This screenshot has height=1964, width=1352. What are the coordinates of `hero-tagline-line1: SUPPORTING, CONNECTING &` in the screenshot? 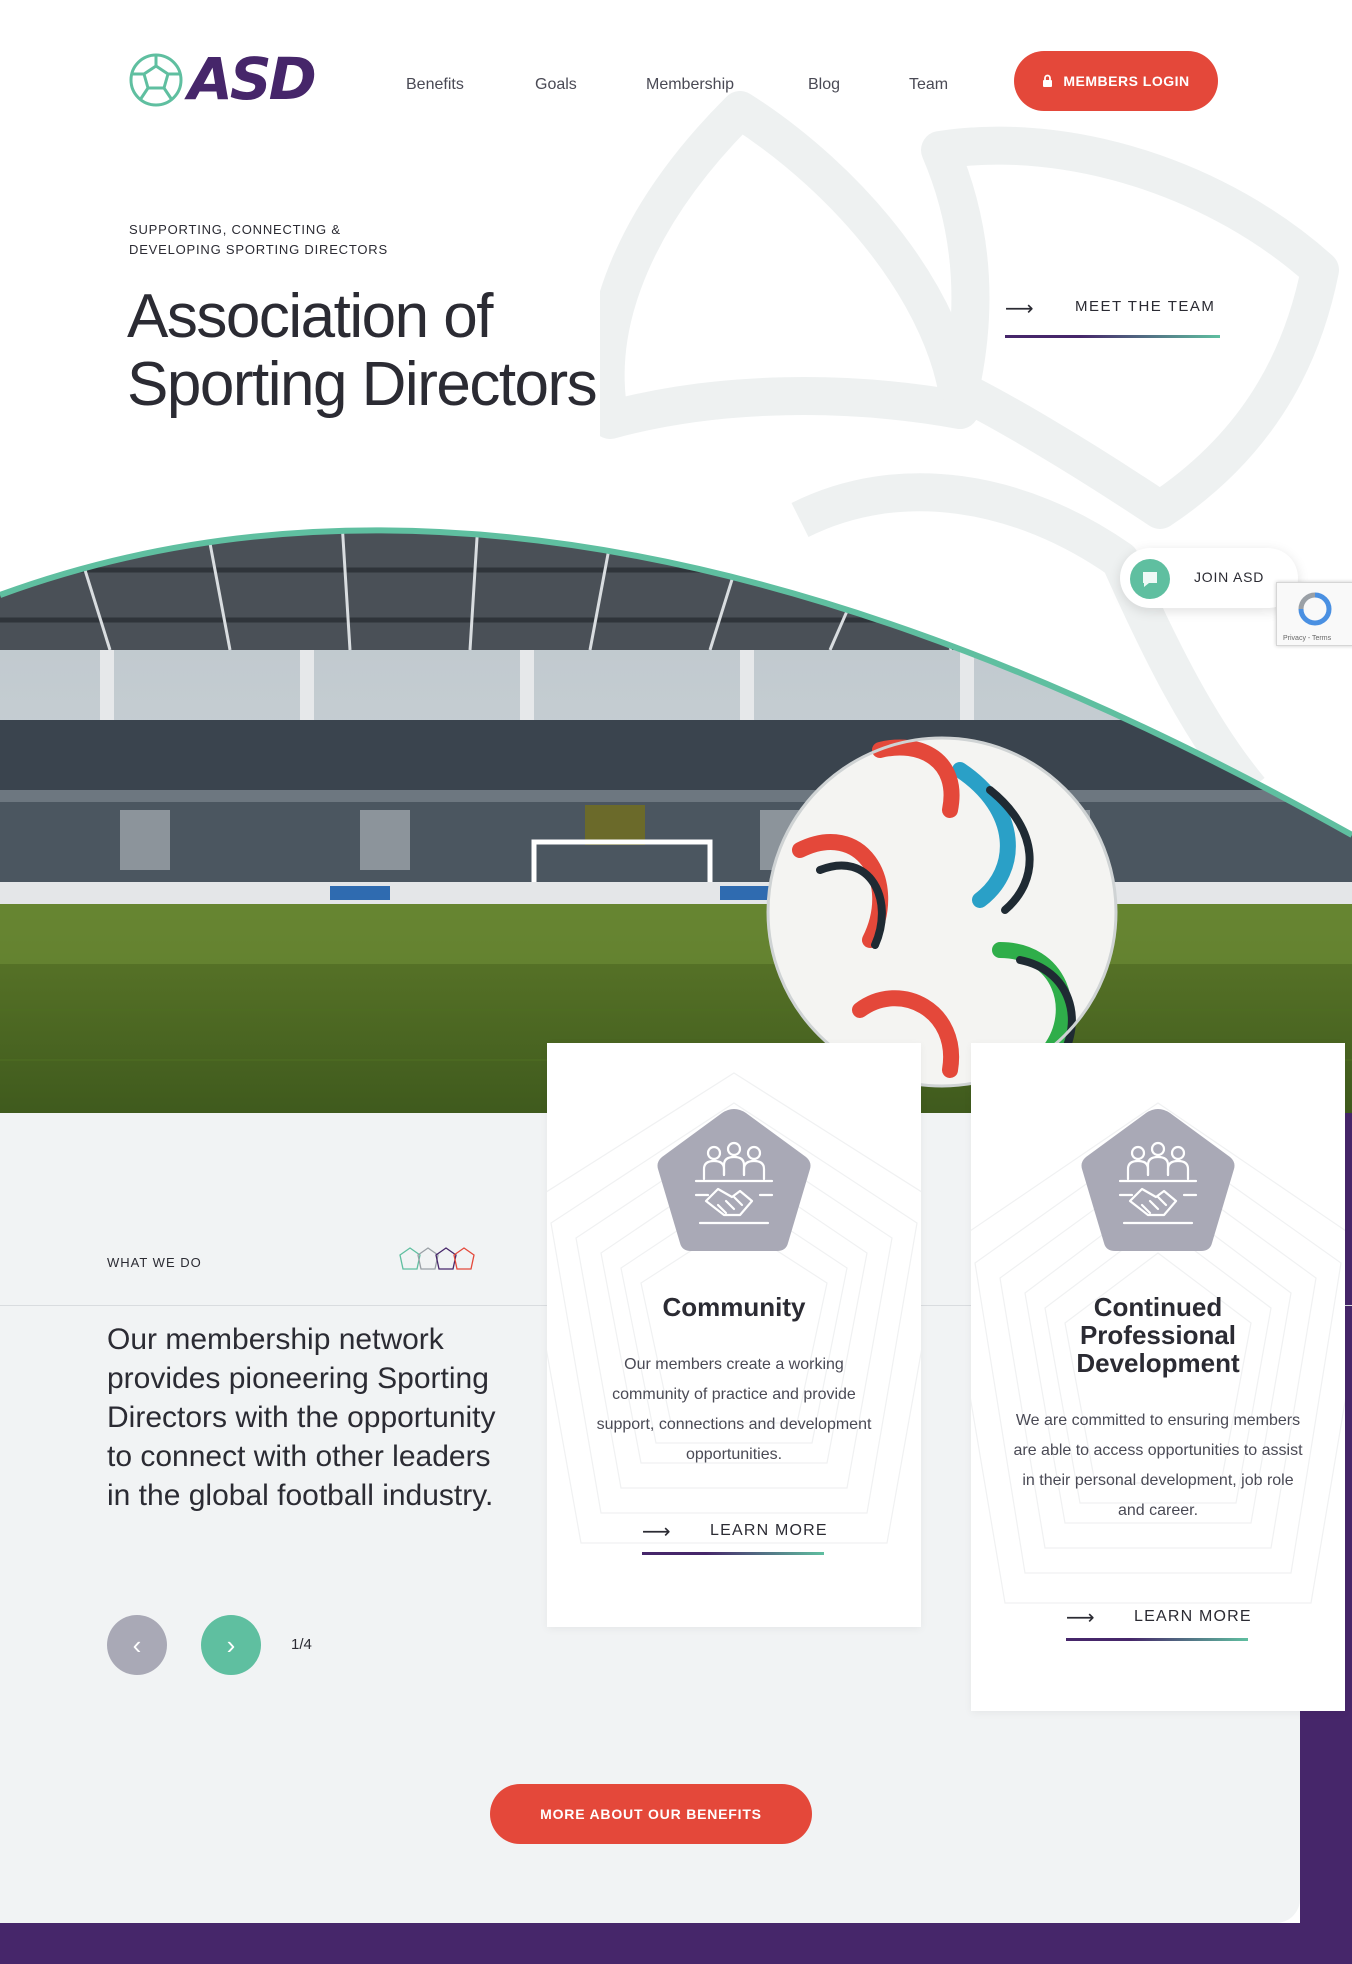 It's located at (235, 229).